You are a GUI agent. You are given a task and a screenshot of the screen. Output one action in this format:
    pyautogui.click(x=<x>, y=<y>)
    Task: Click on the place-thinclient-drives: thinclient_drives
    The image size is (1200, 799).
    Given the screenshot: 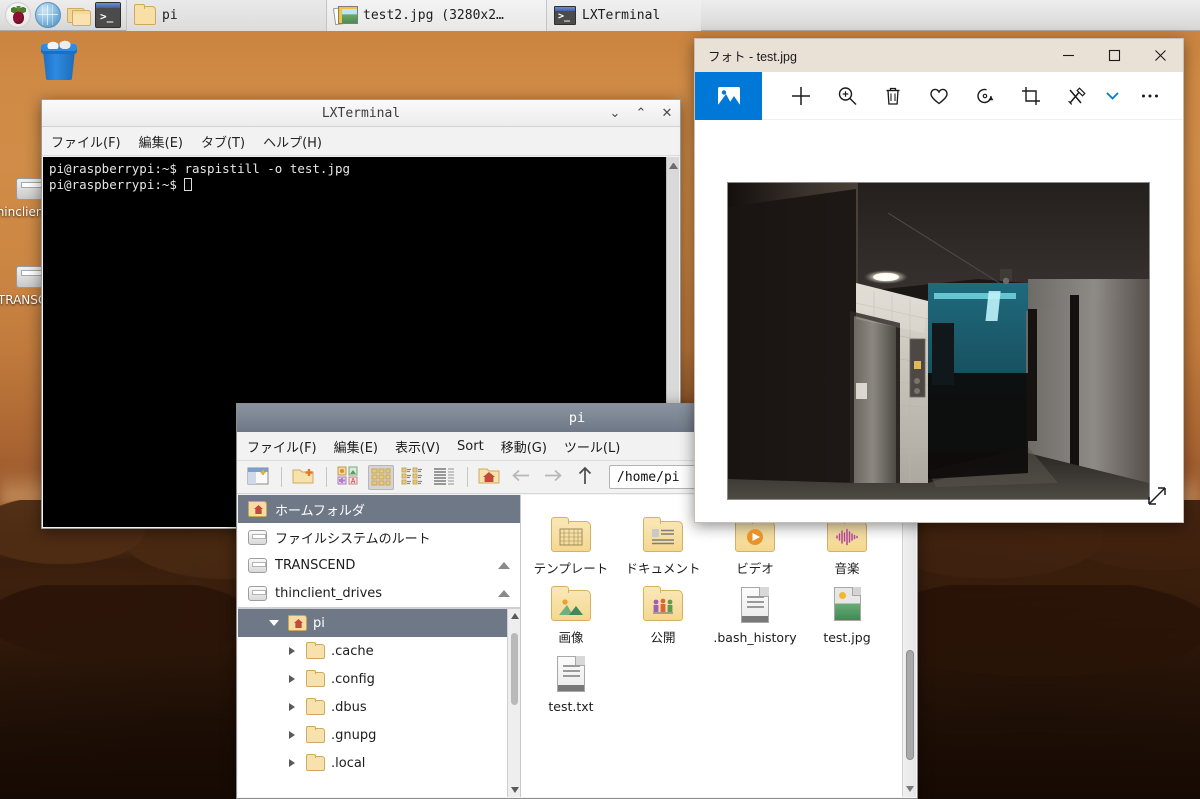 What is the action you would take?
    pyautogui.click(x=379, y=593)
    